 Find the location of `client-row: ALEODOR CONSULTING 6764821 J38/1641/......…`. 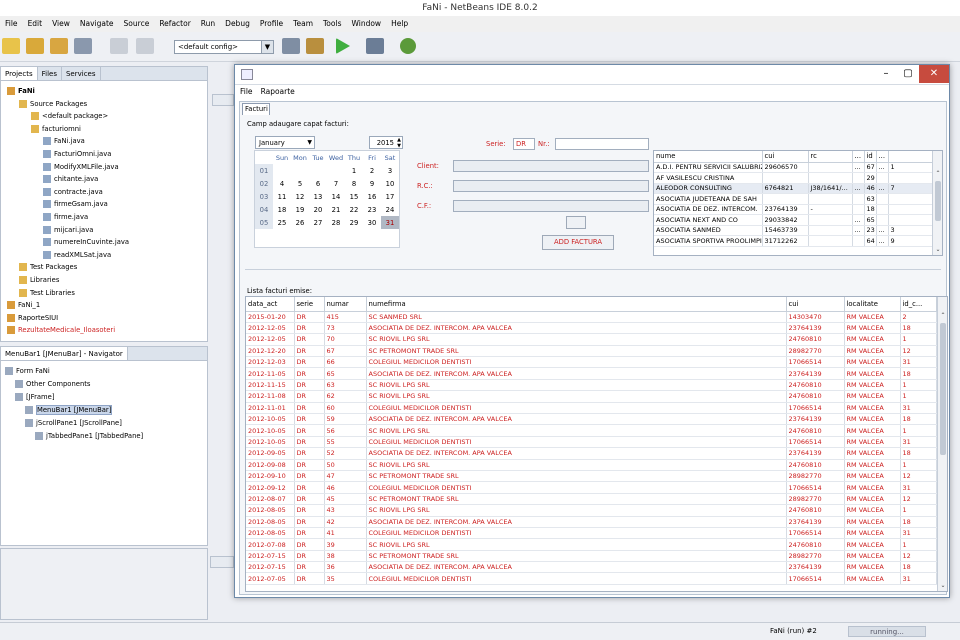

client-row: ALEODOR CONSULTING 6764821 J38/1641/......… is located at coordinates (793, 188).